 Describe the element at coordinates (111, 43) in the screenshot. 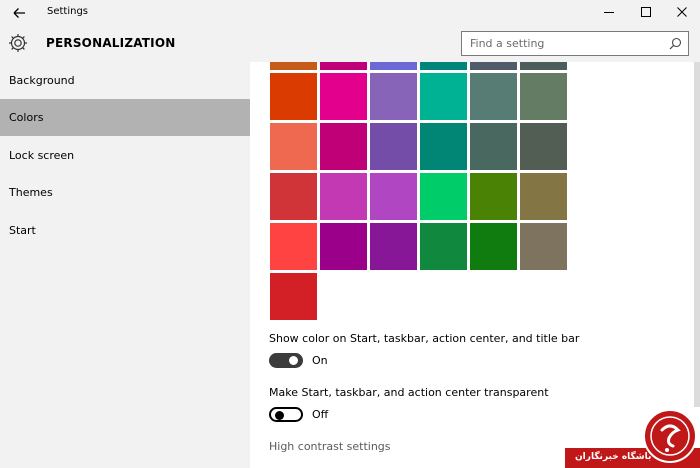

I see `page-title: PERSONALIZATION` at that location.